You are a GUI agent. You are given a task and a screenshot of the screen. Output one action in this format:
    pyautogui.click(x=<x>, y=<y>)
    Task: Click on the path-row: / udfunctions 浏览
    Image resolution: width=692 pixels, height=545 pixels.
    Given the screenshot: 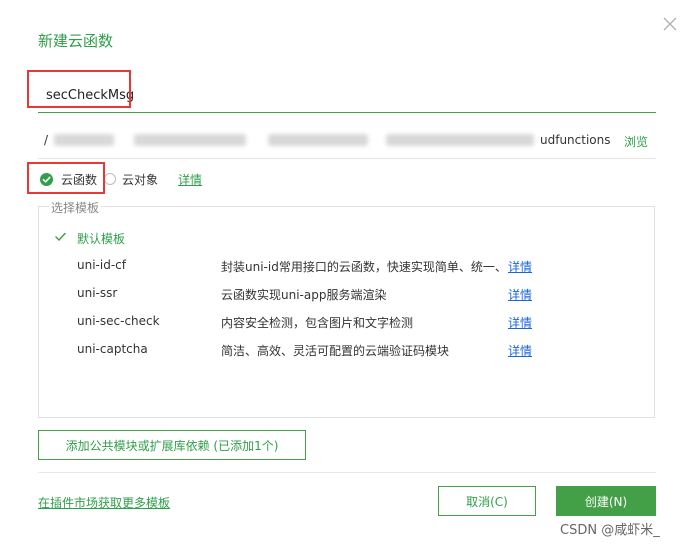 What is the action you would take?
    pyautogui.click(x=347, y=141)
    